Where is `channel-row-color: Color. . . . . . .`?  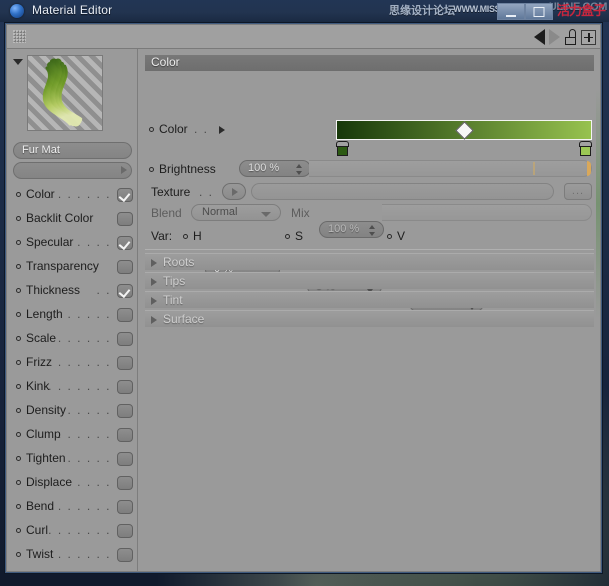 channel-row-color: Color. . . . . . . is located at coordinates (72, 195).